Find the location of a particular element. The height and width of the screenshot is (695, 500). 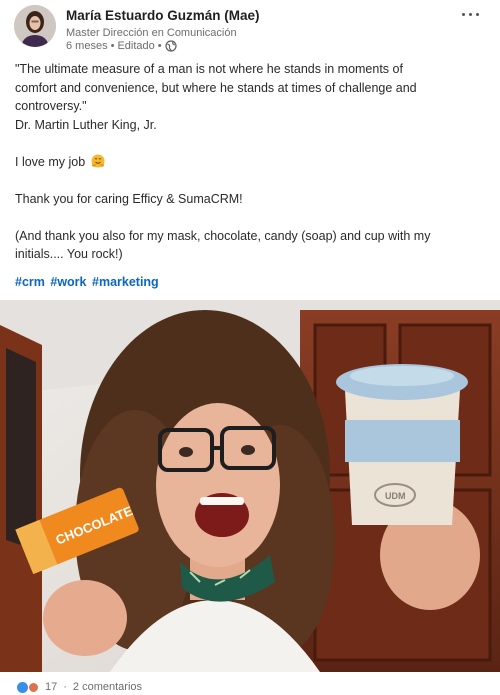

quote-line: controversy." is located at coordinates (51, 106).